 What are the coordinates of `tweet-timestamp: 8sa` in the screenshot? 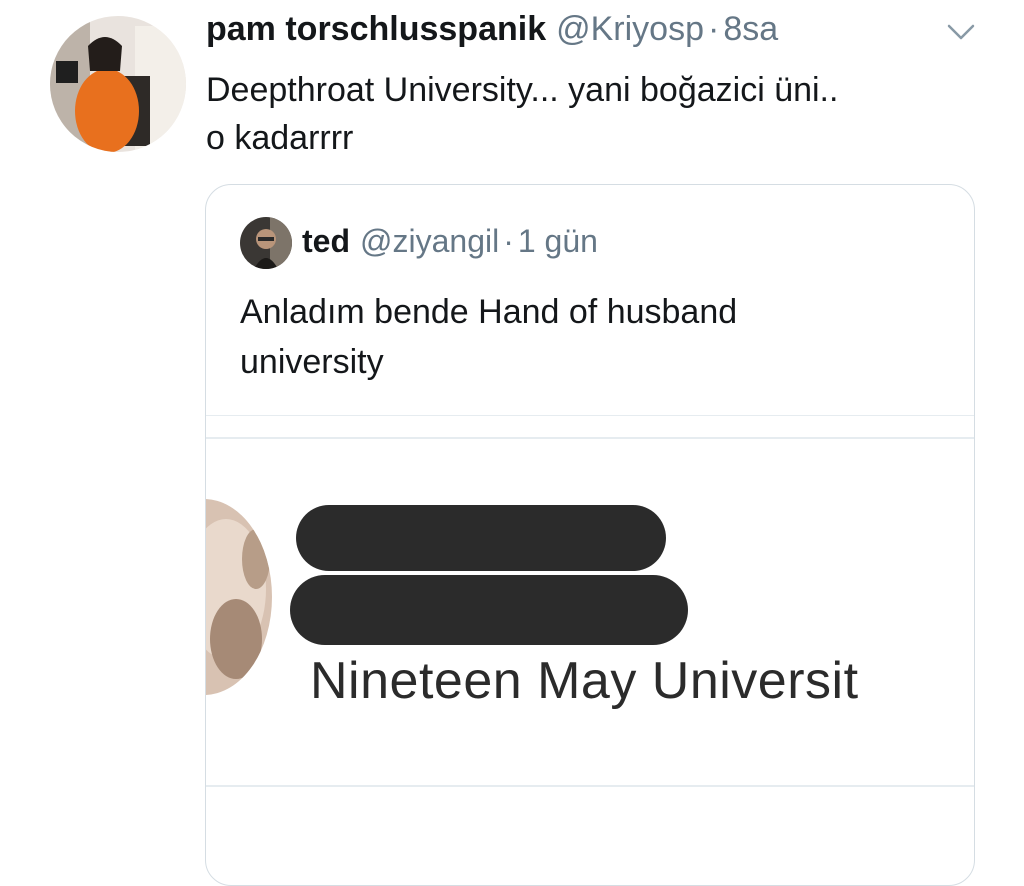 It's located at (750, 29).